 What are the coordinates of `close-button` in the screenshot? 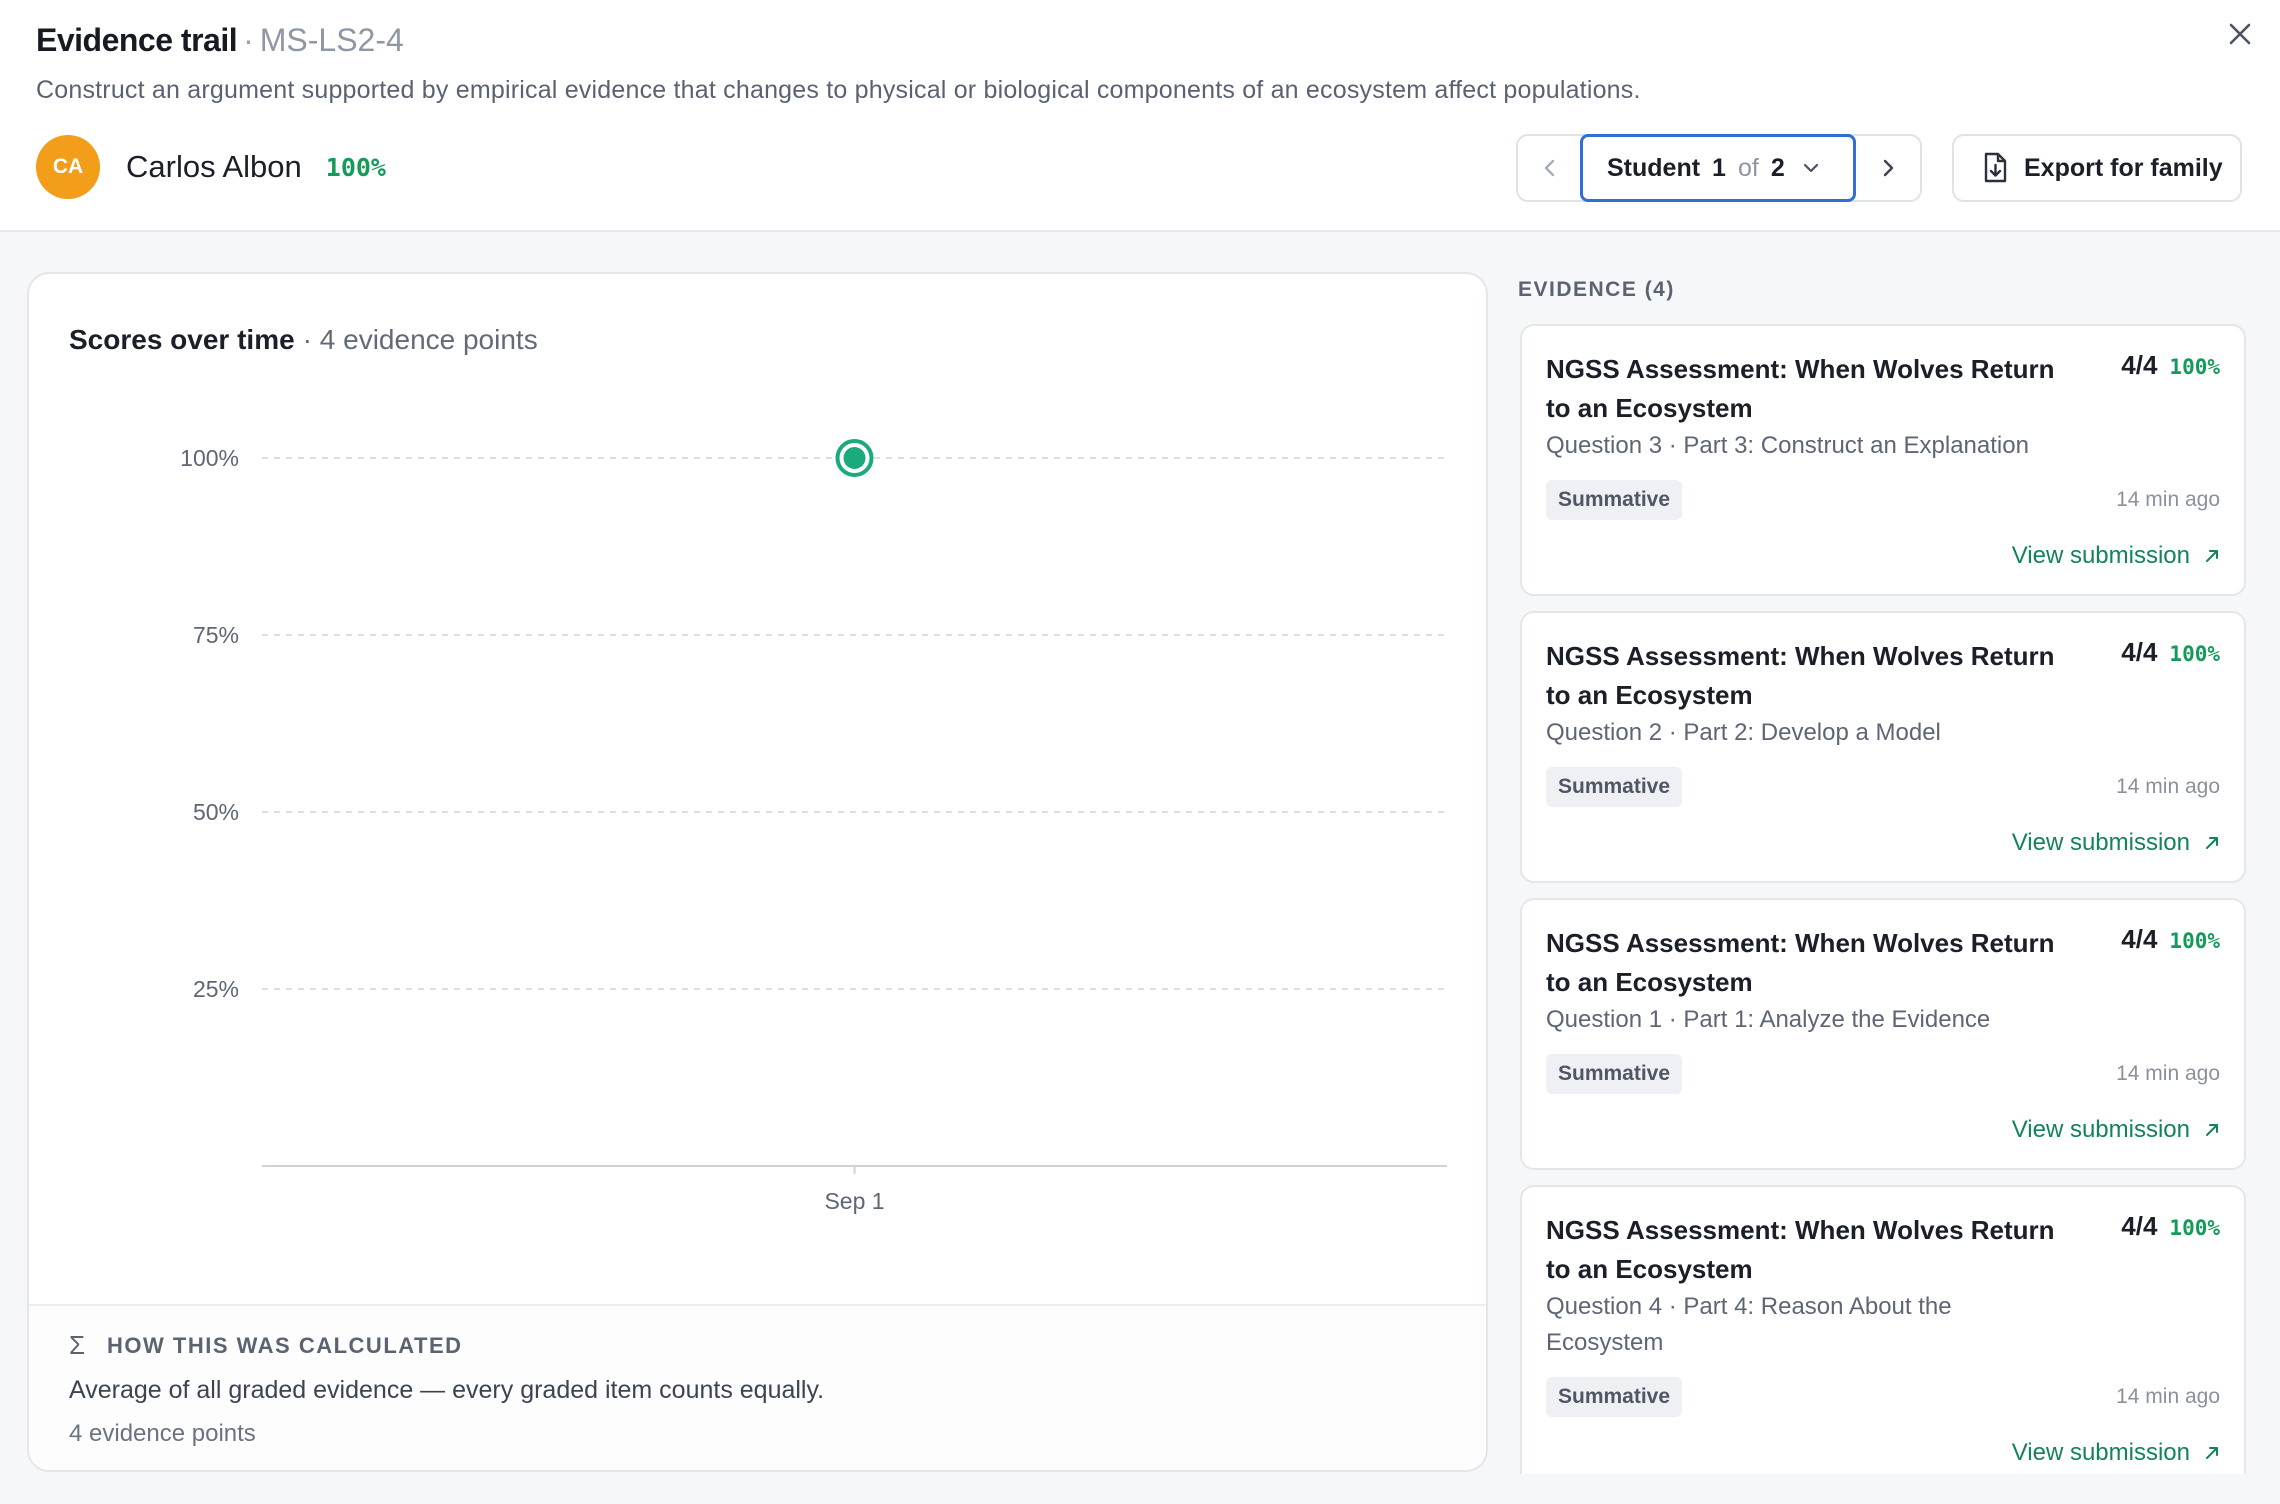 It's located at (2240, 34).